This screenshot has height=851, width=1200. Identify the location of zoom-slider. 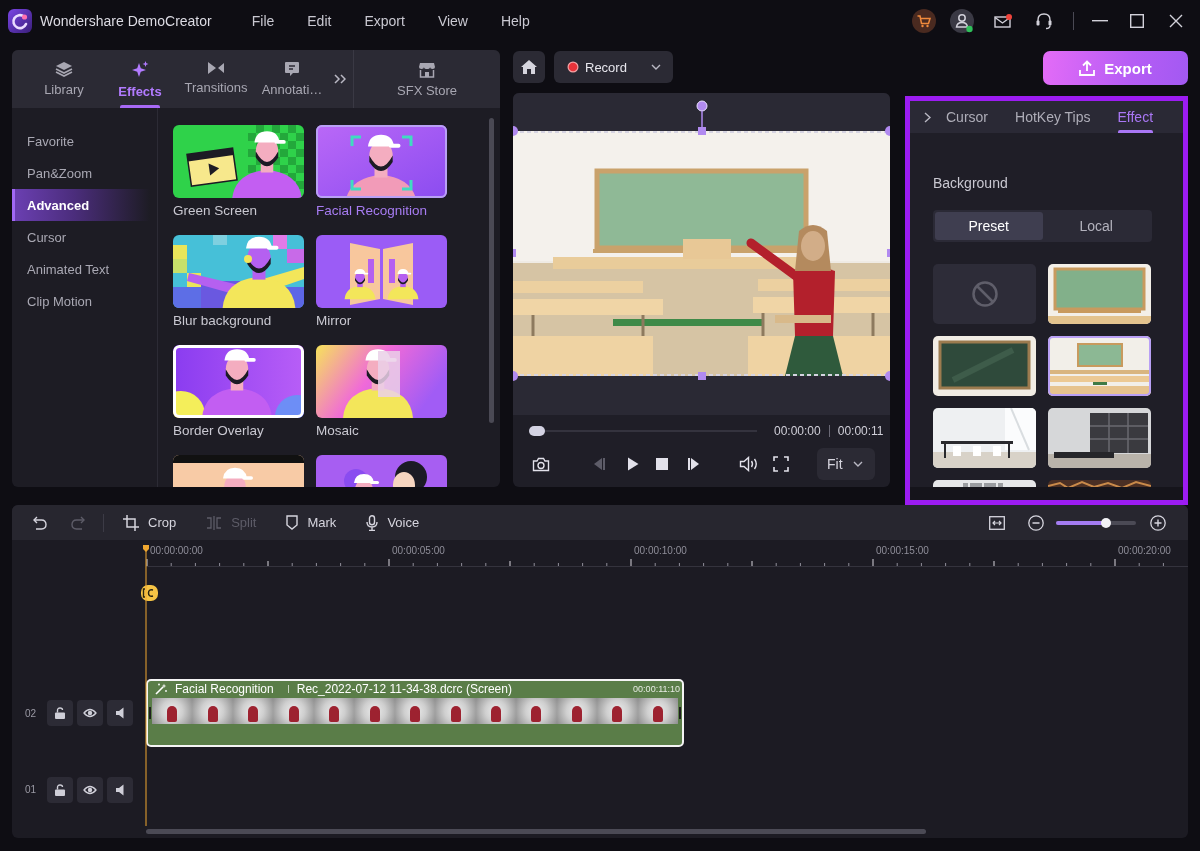
(1096, 522).